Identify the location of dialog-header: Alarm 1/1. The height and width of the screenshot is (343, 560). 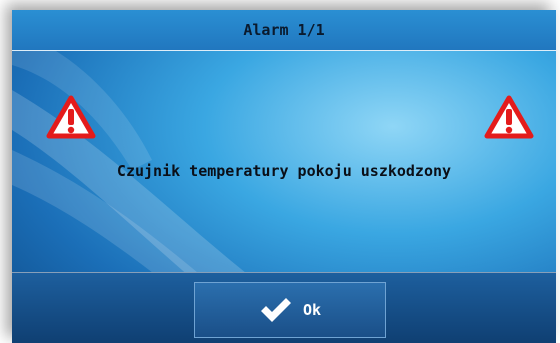
(284, 30).